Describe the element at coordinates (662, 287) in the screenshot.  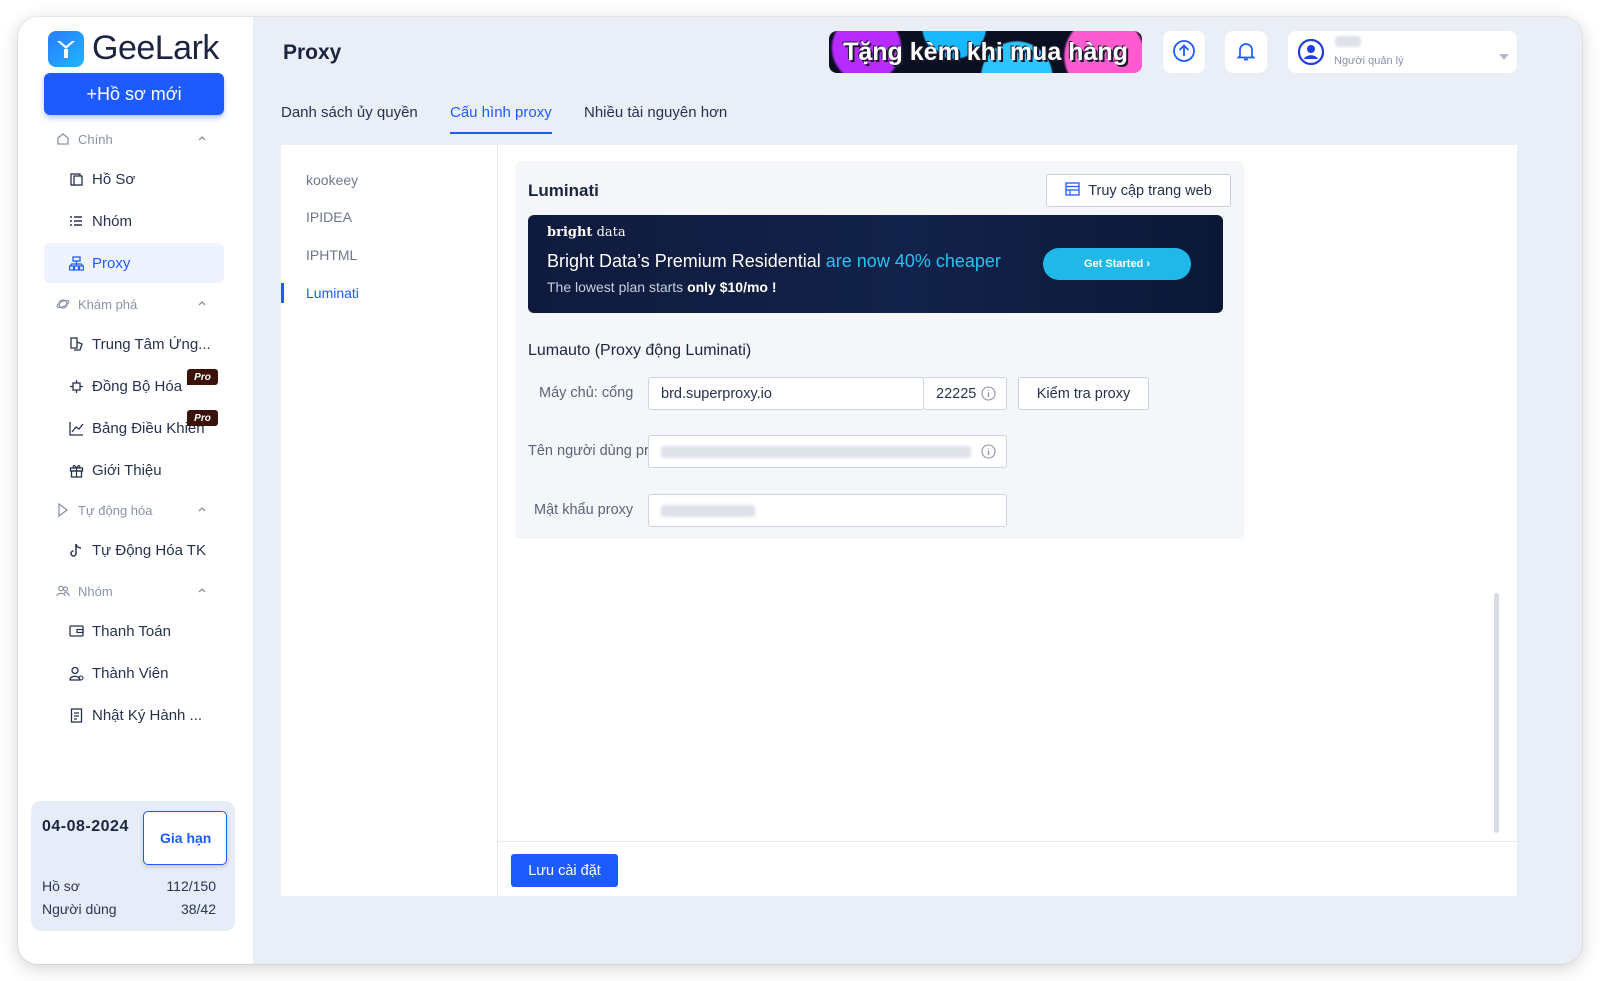
I see `ad-subtext: The lowest plan starts only $10/mo !` at that location.